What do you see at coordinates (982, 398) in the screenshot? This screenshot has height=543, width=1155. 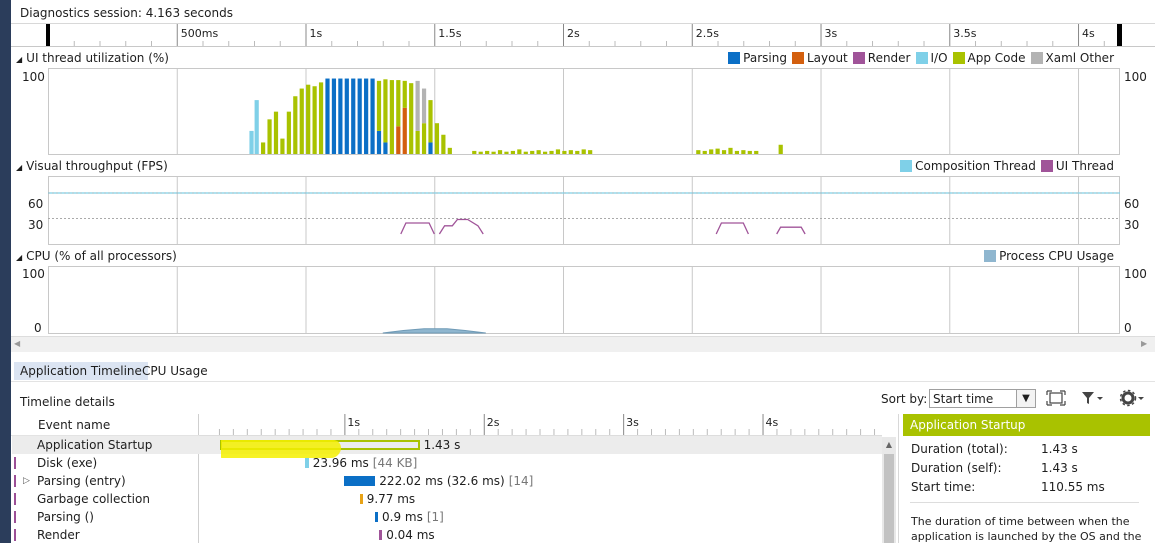 I see `sort-select: Start time ▼` at bounding box center [982, 398].